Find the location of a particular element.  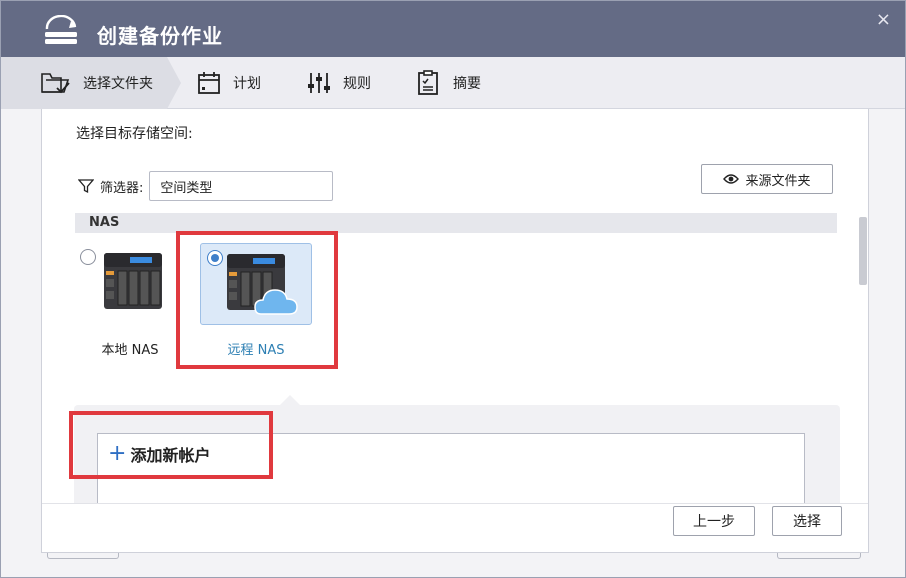

filter-input is located at coordinates (241, 186).